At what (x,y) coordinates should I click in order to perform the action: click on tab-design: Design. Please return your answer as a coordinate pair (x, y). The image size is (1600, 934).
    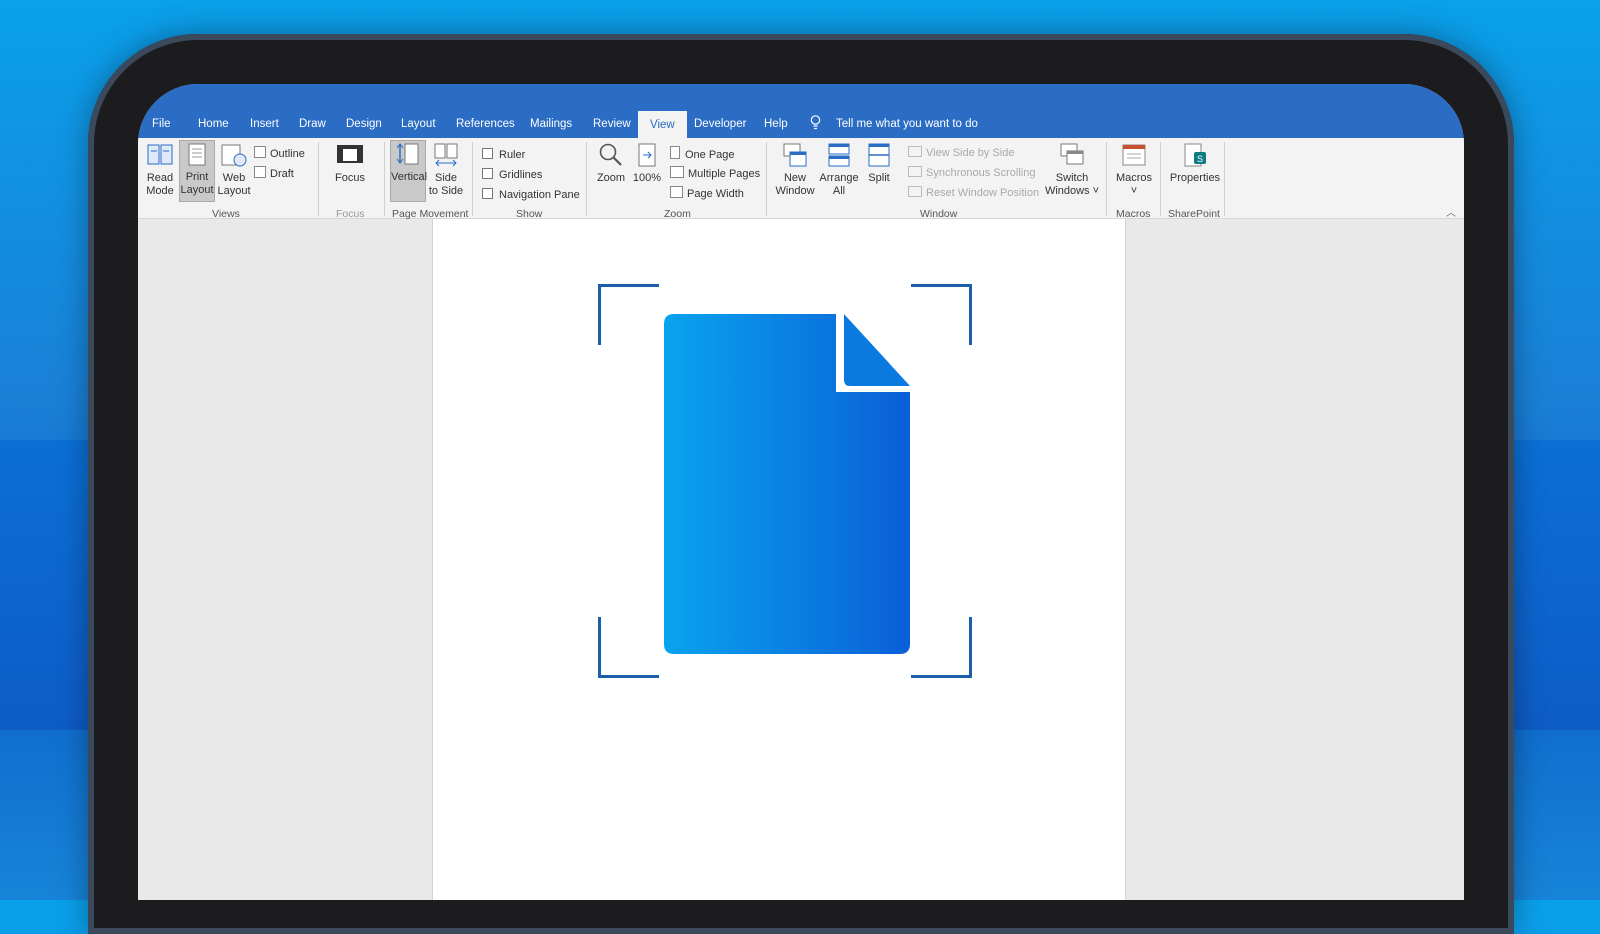
    Looking at the image, I should click on (364, 124).